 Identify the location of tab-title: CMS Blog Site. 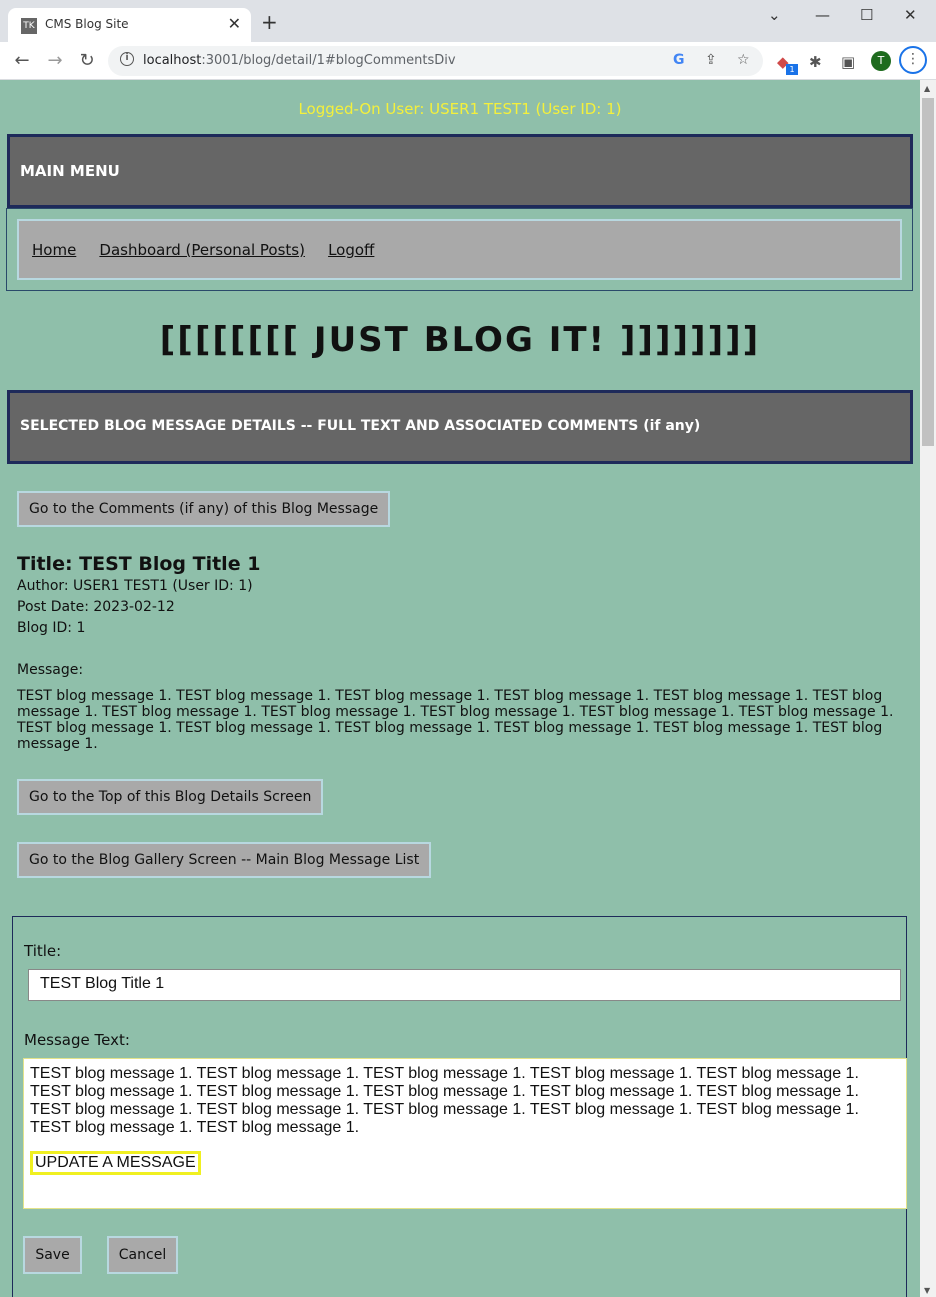
(87, 24).